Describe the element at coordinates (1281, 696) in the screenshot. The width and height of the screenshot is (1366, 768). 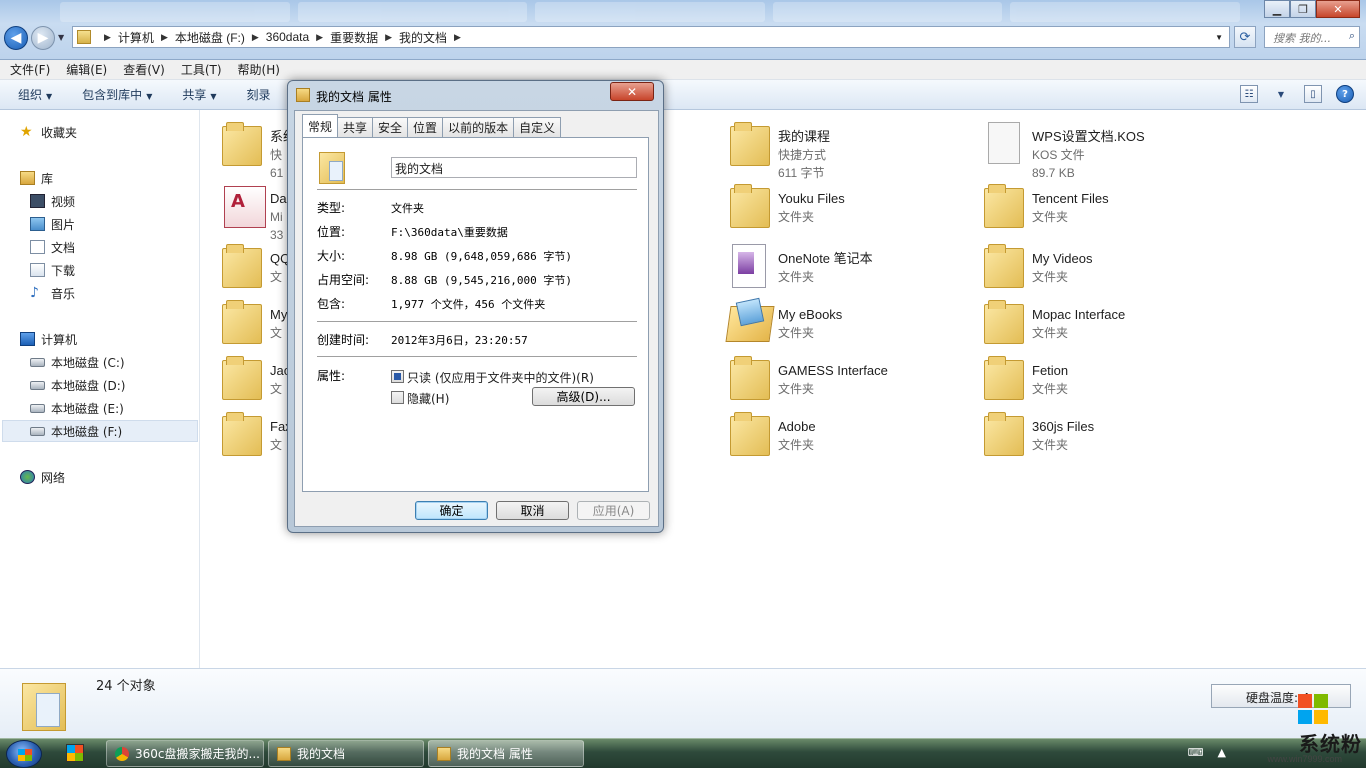
I see `hdd-temperature-widget: 硬盘温度: 4` at that location.